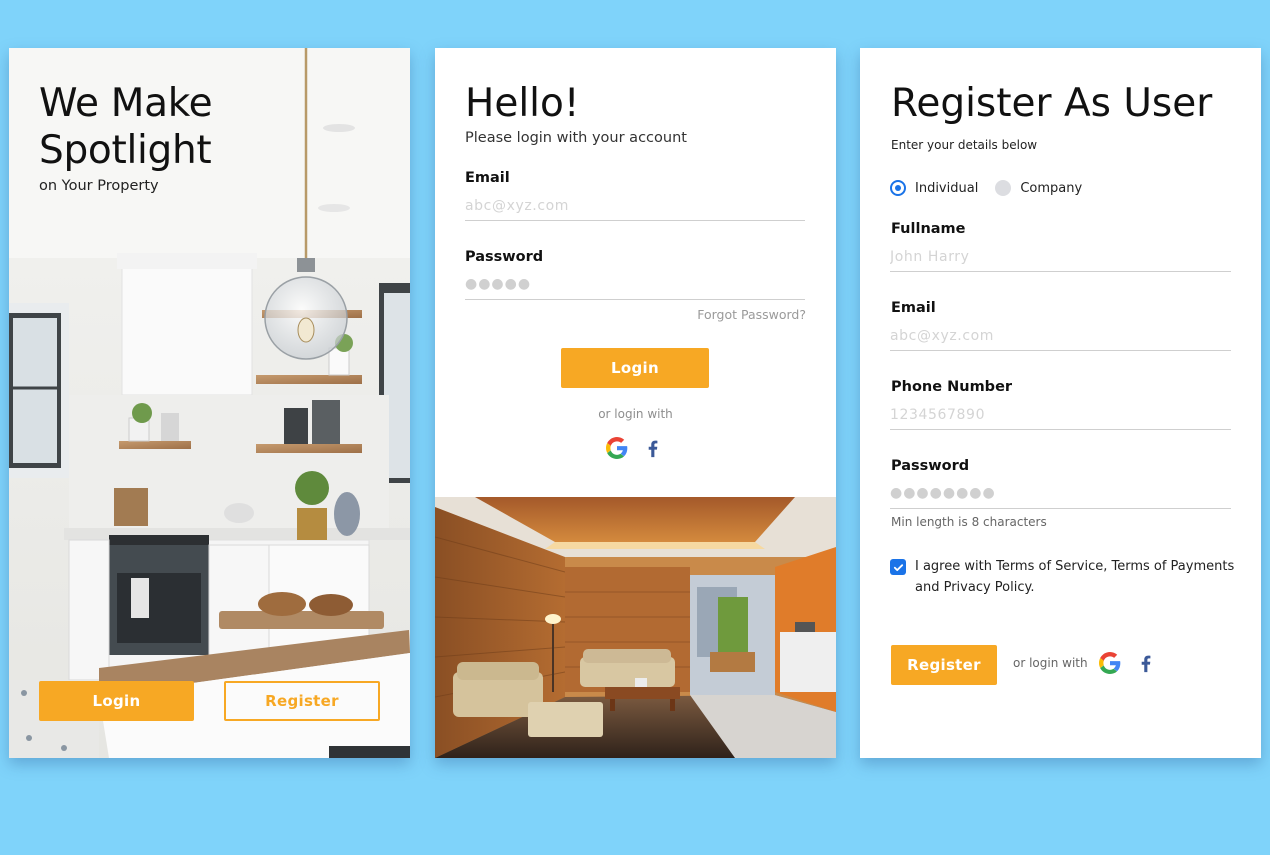 The width and height of the screenshot is (1270, 855). I want to click on login-title: Hello!, so click(522, 103).